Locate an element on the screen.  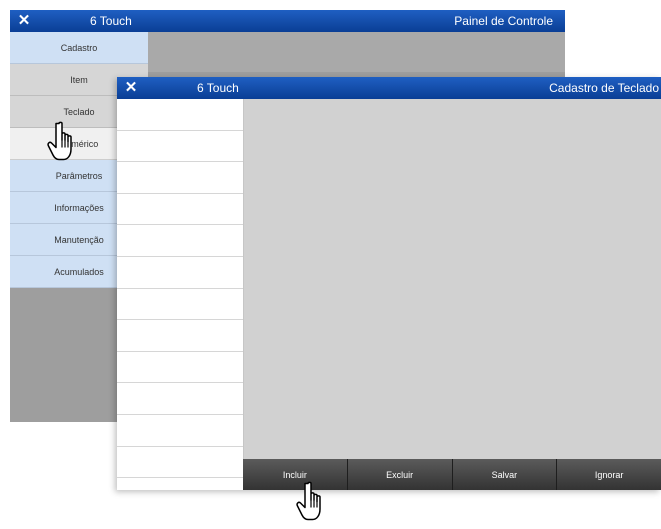
window-title: Painel de Controle is located at coordinates (503, 21).